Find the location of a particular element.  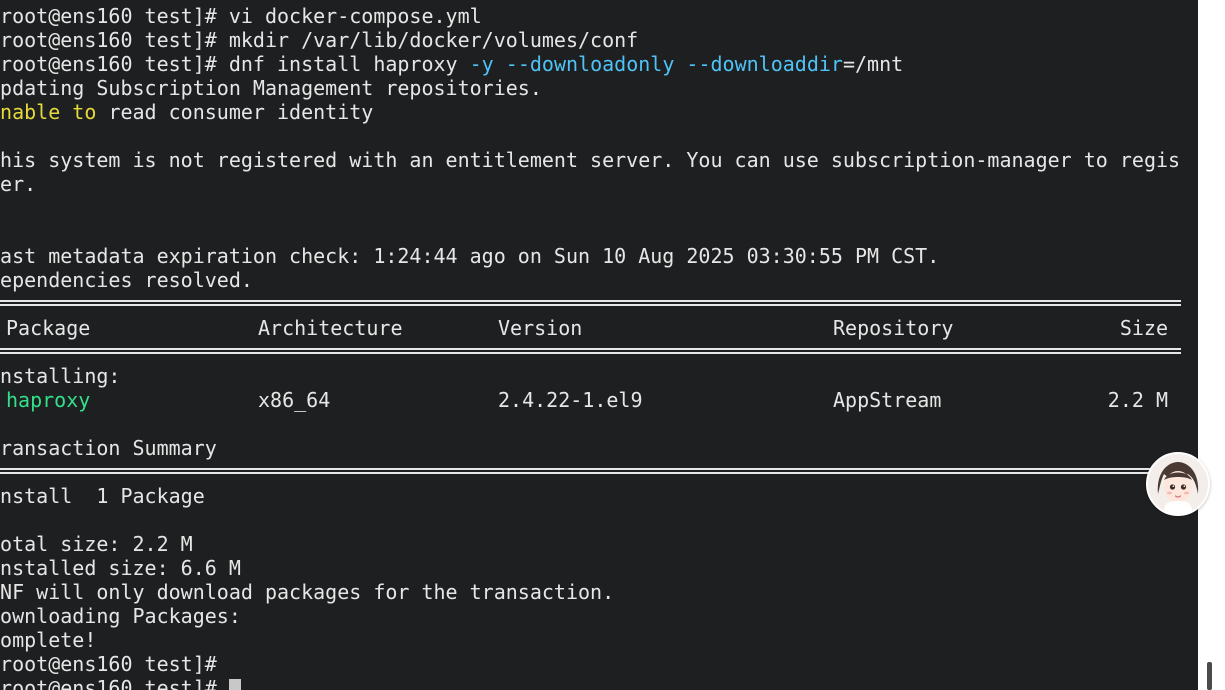

header-size: Size is located at coordinates (1143, 328).